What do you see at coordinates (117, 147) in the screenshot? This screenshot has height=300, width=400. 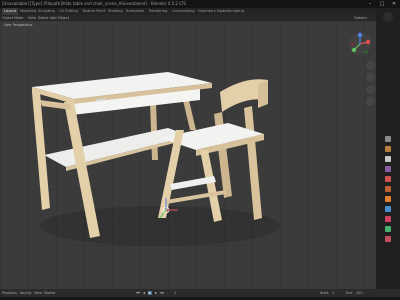 I see `desk-lower-shelf` at bounding box center [117, 147].